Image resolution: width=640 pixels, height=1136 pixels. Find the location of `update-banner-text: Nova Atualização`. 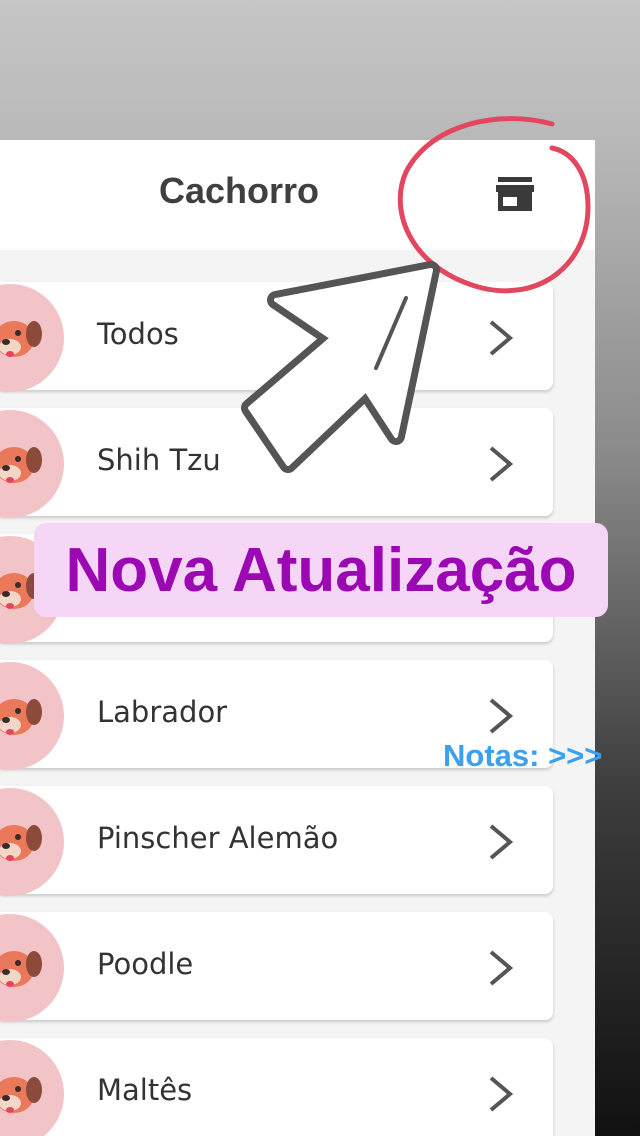

update-banner-text: Nova Atualização is located at coordinates (321, 570).